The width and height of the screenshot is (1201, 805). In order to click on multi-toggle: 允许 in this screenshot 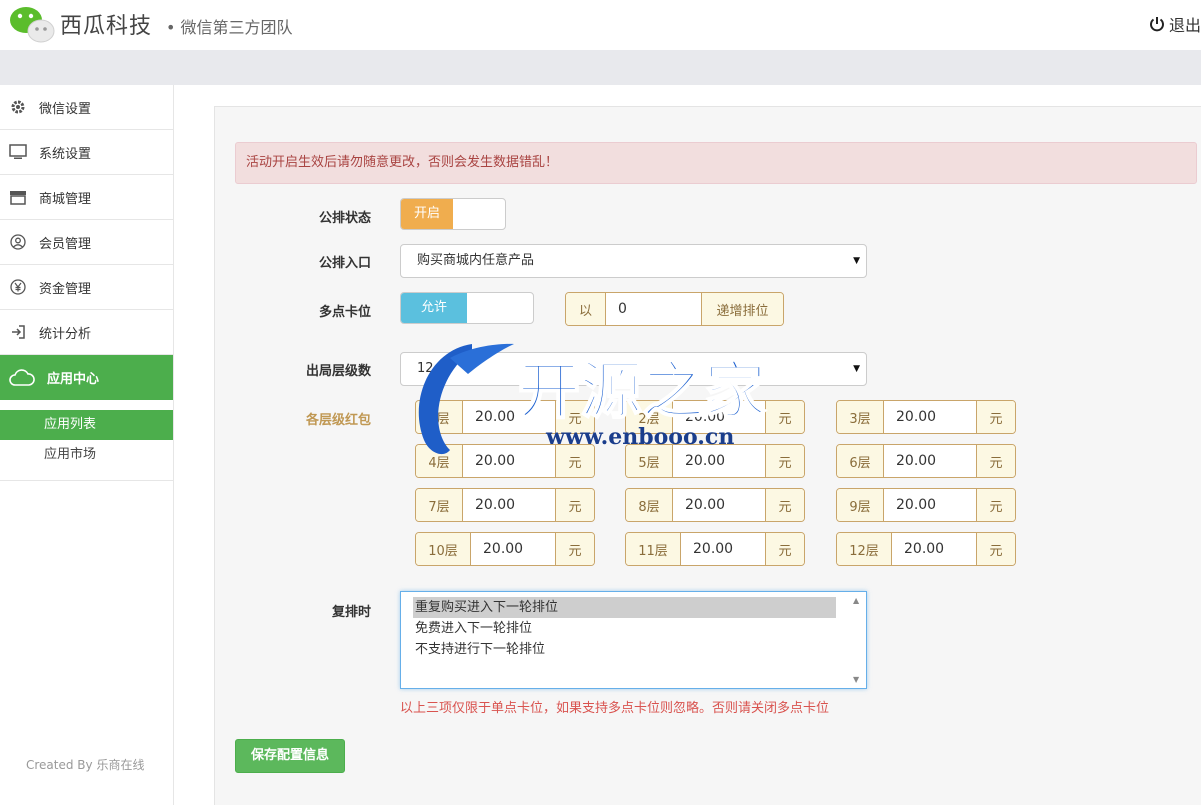, I will do `click(467, 308)`.